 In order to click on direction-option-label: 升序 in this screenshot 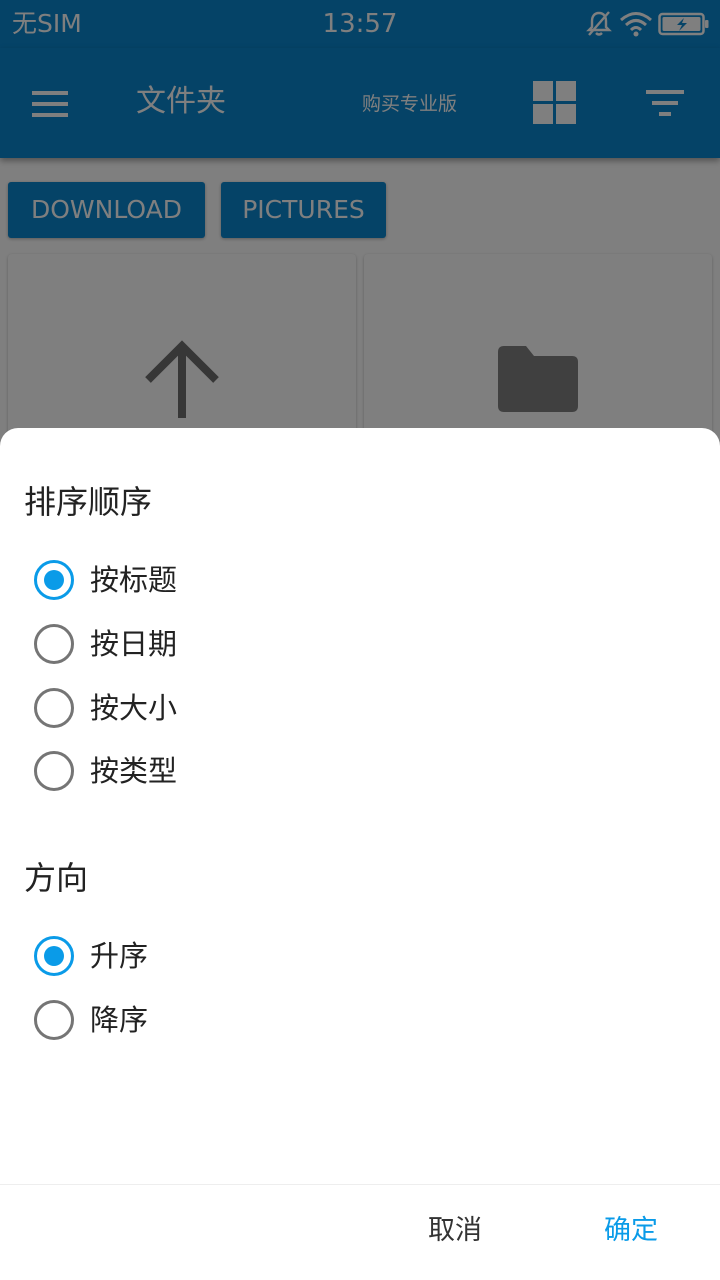, I will do `click(119, 956)`.